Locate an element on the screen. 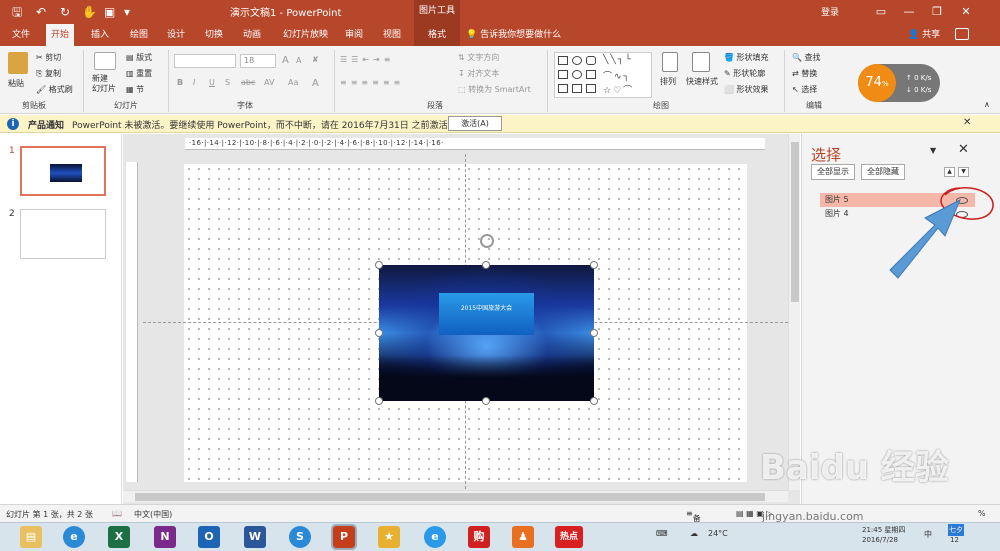 This screenshot has height=551, width=1000. notes-button: ≡ 备注 is located at coordinates (693, 521).